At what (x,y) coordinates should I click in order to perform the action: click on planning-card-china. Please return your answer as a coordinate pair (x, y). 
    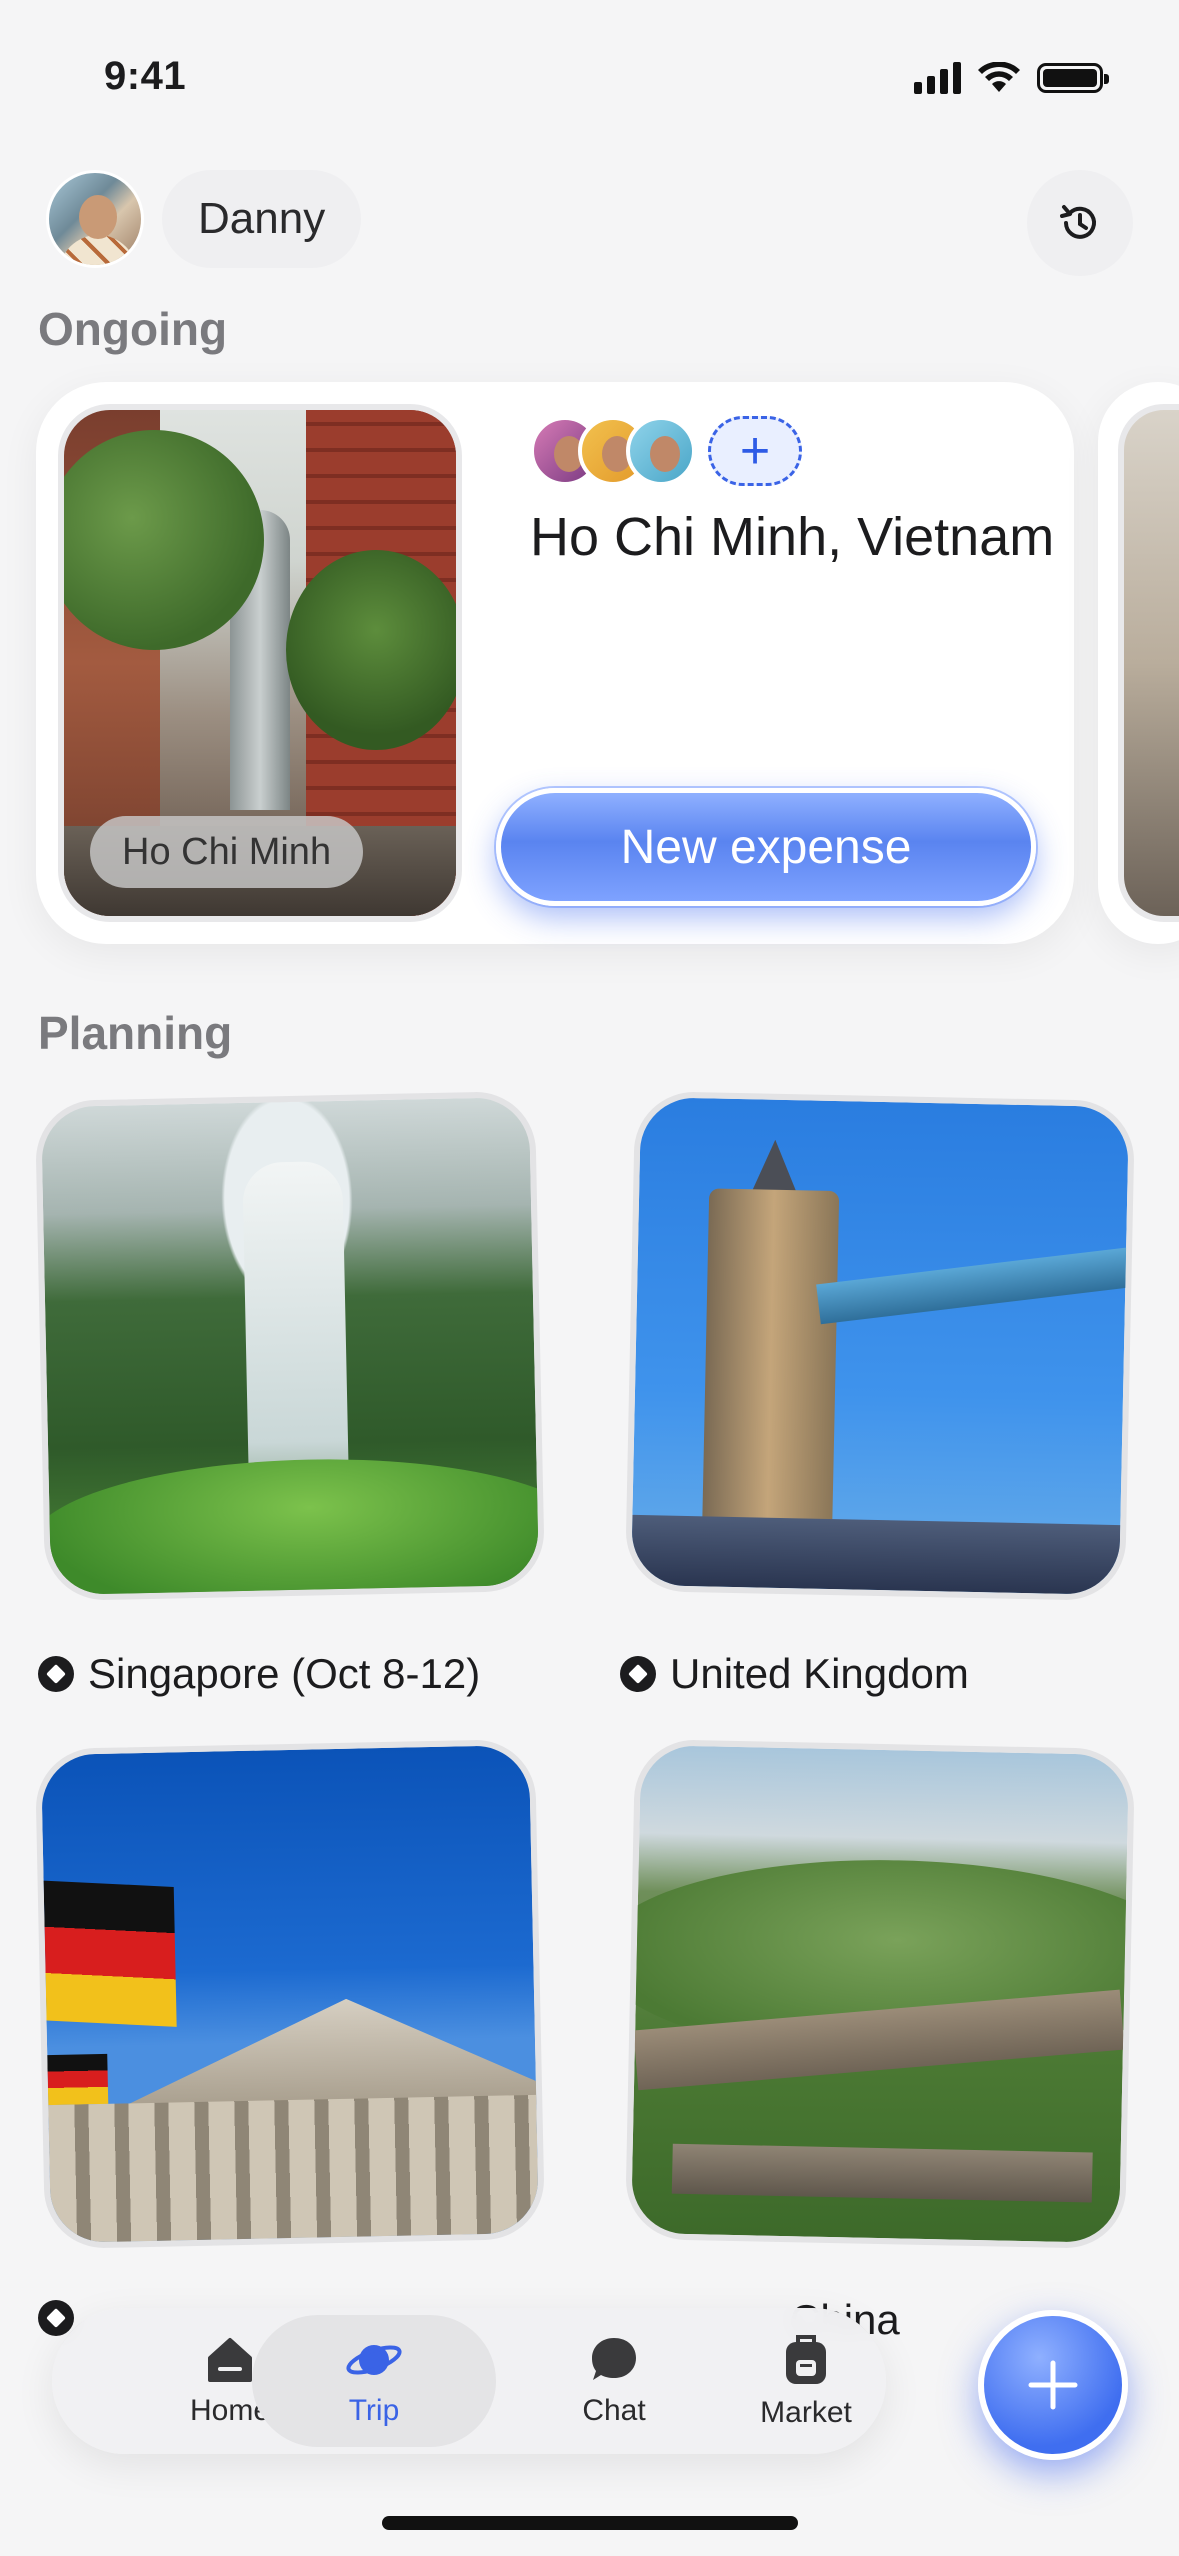
    Looking at the image, I should click on (880, 1994).